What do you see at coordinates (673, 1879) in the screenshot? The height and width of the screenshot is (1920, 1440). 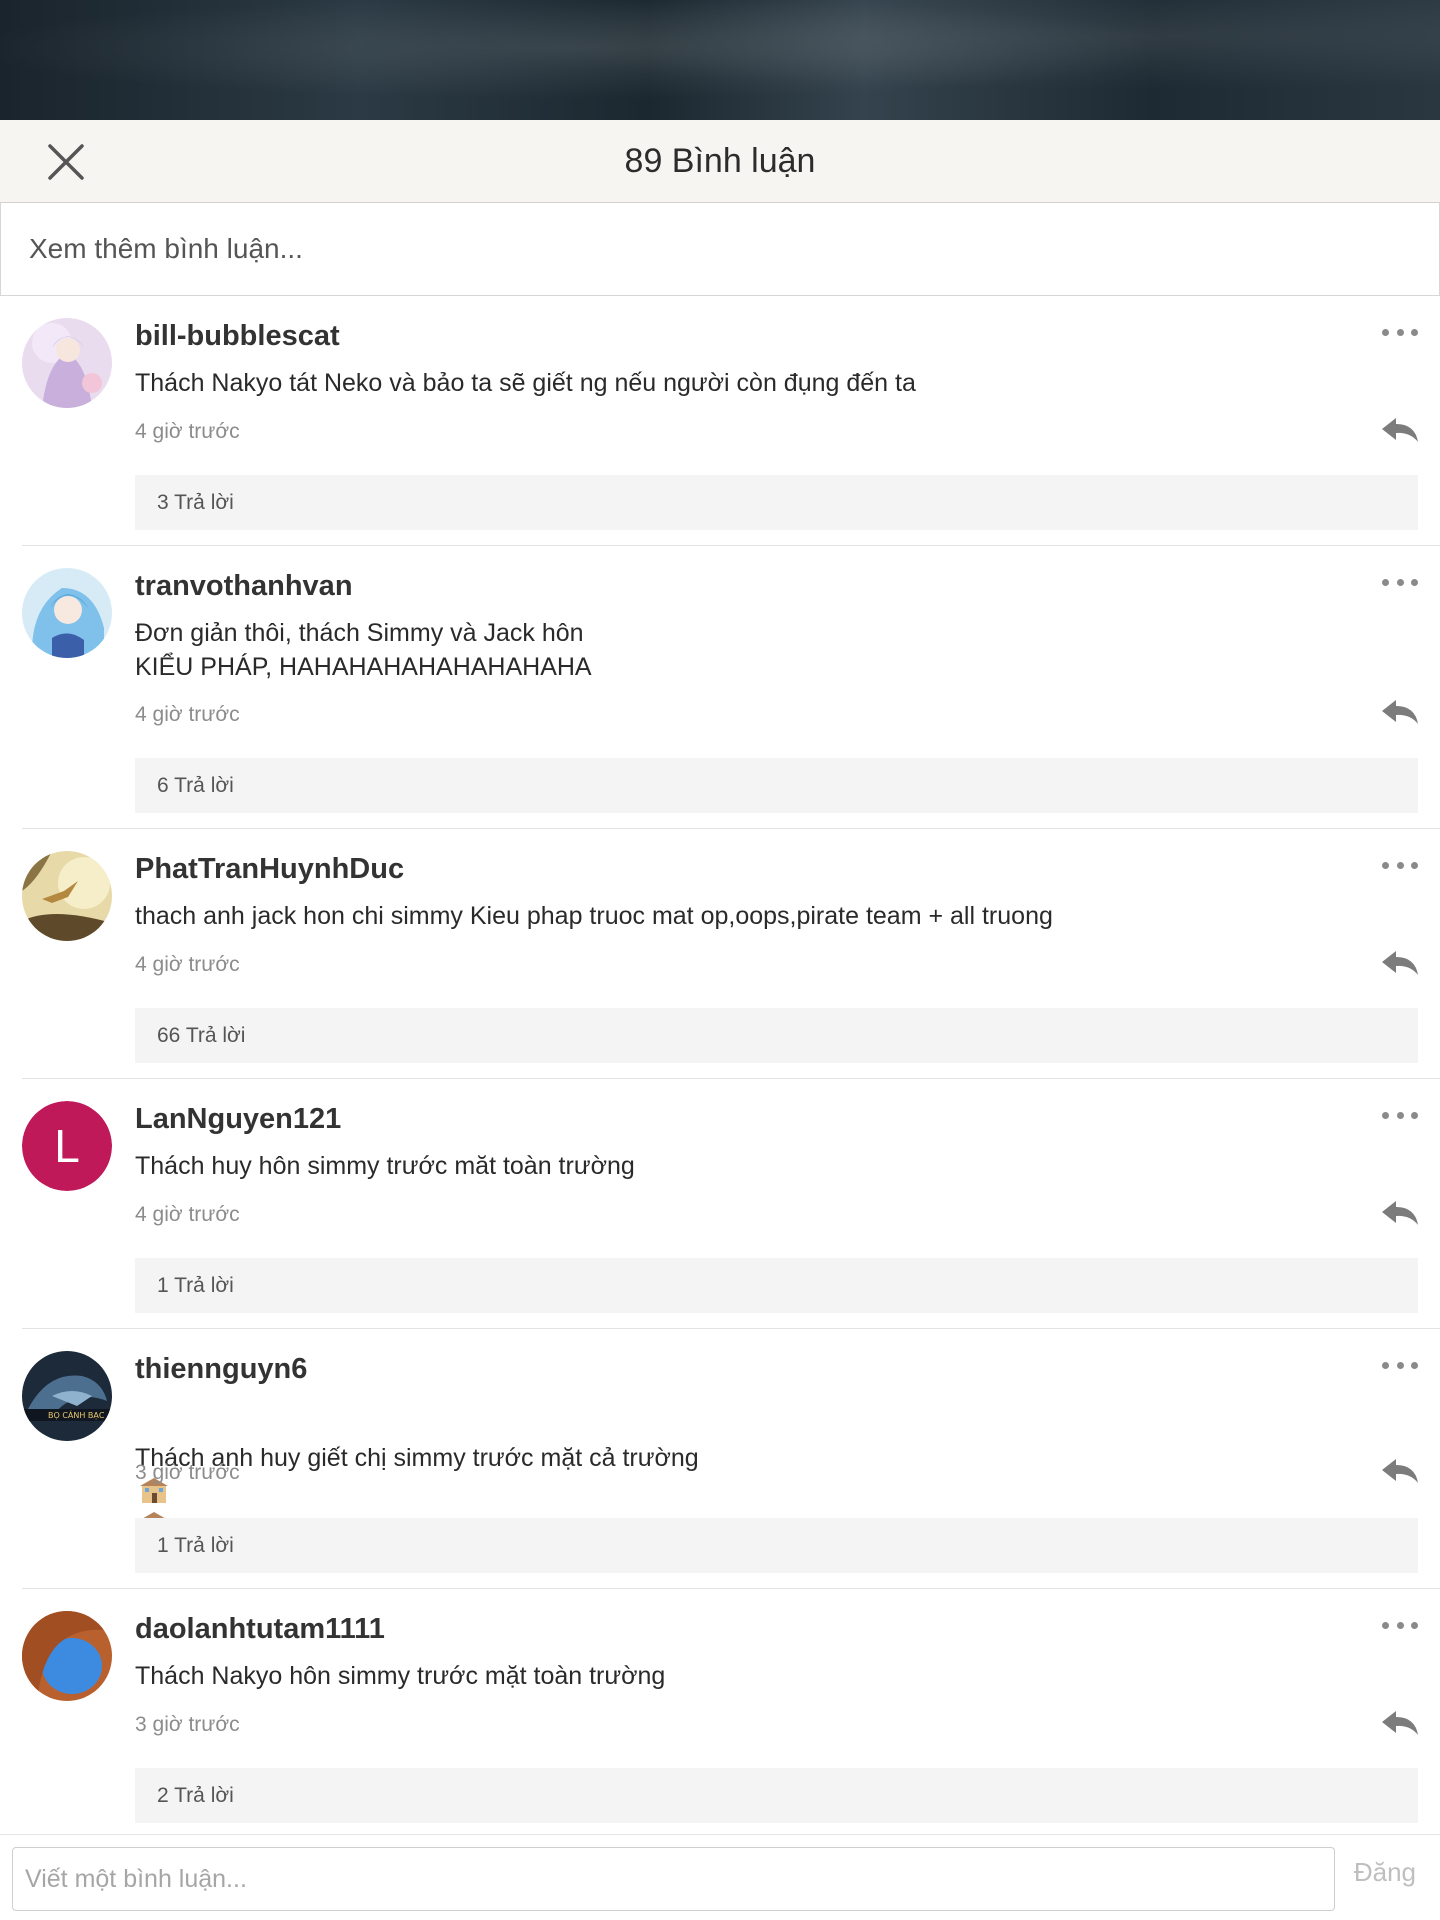 I see `comment-input` at bounding box center [673, 1879].